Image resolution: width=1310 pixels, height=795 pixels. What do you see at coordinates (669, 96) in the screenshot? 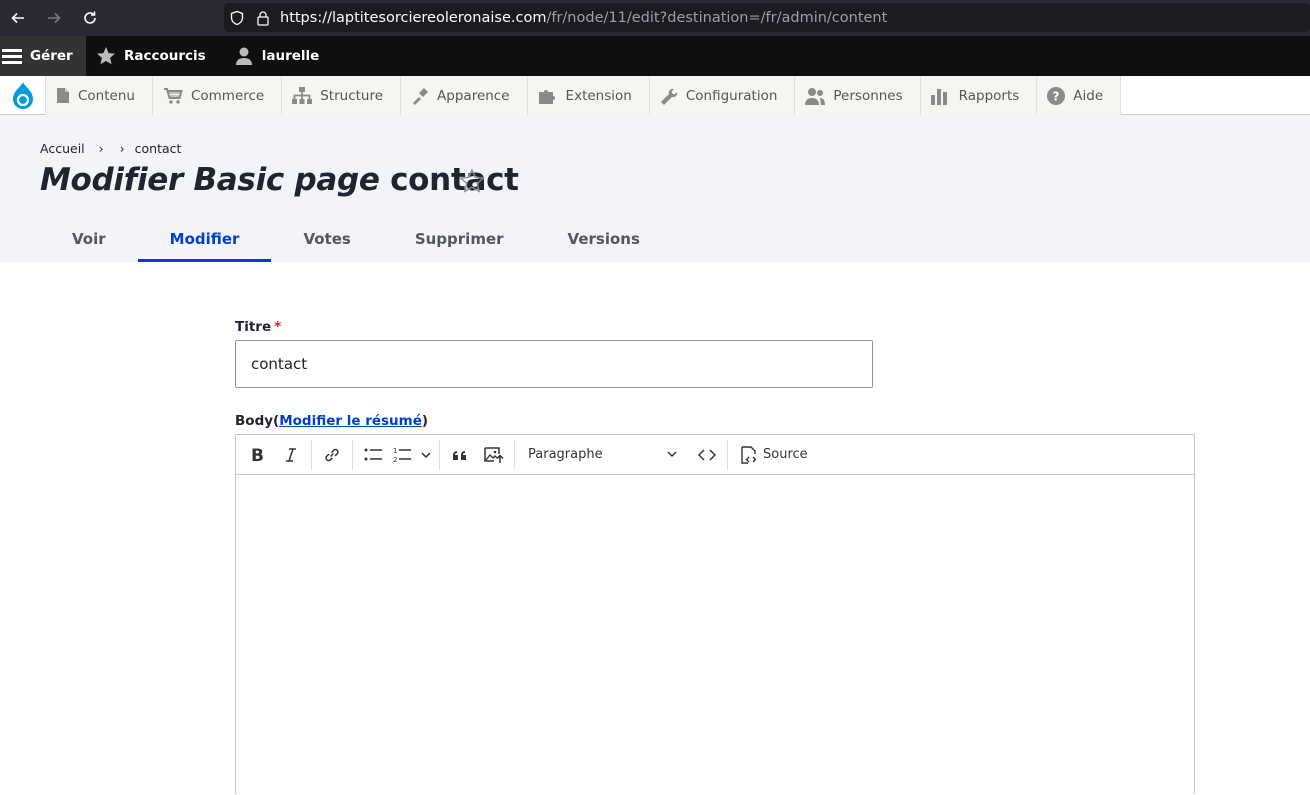
I see `wrench-icon` at bounding box center [669, 96].